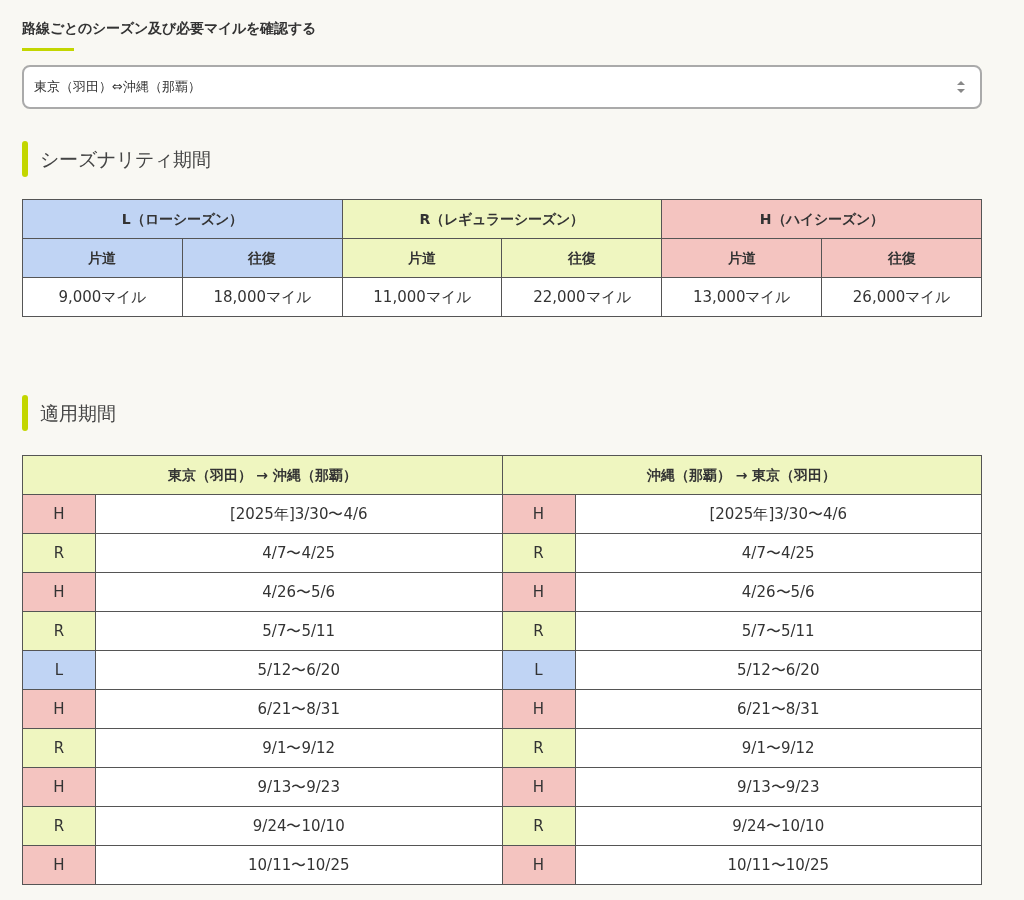 The width and height of the screenshot is (1024, 900). I want to click on table-cell: 11,000マイル, so click(422, 297).